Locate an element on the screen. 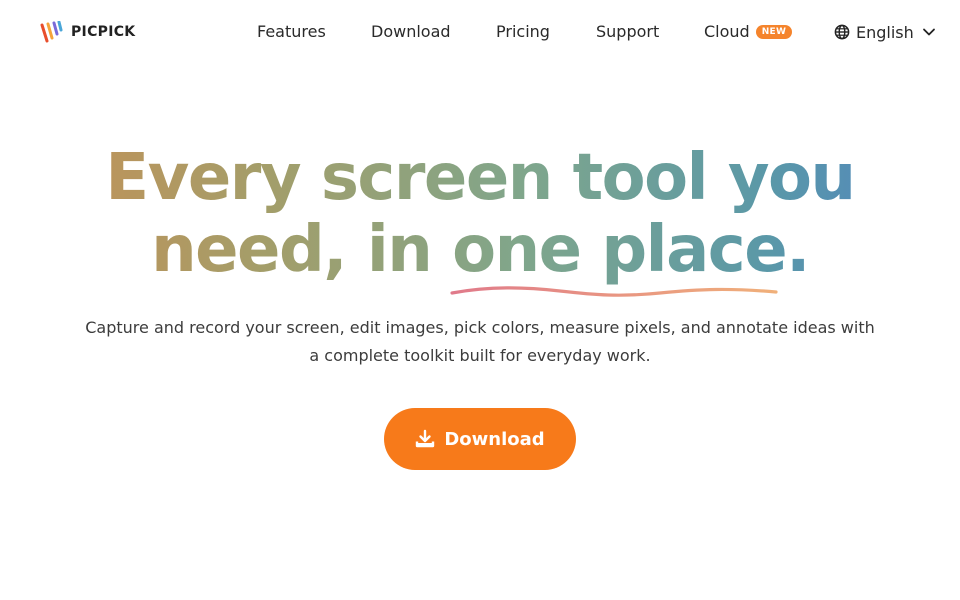 Image resolution: width=960 pixels, height=600 pixels. new-badge: NEW is located at coordinates (774, 32).